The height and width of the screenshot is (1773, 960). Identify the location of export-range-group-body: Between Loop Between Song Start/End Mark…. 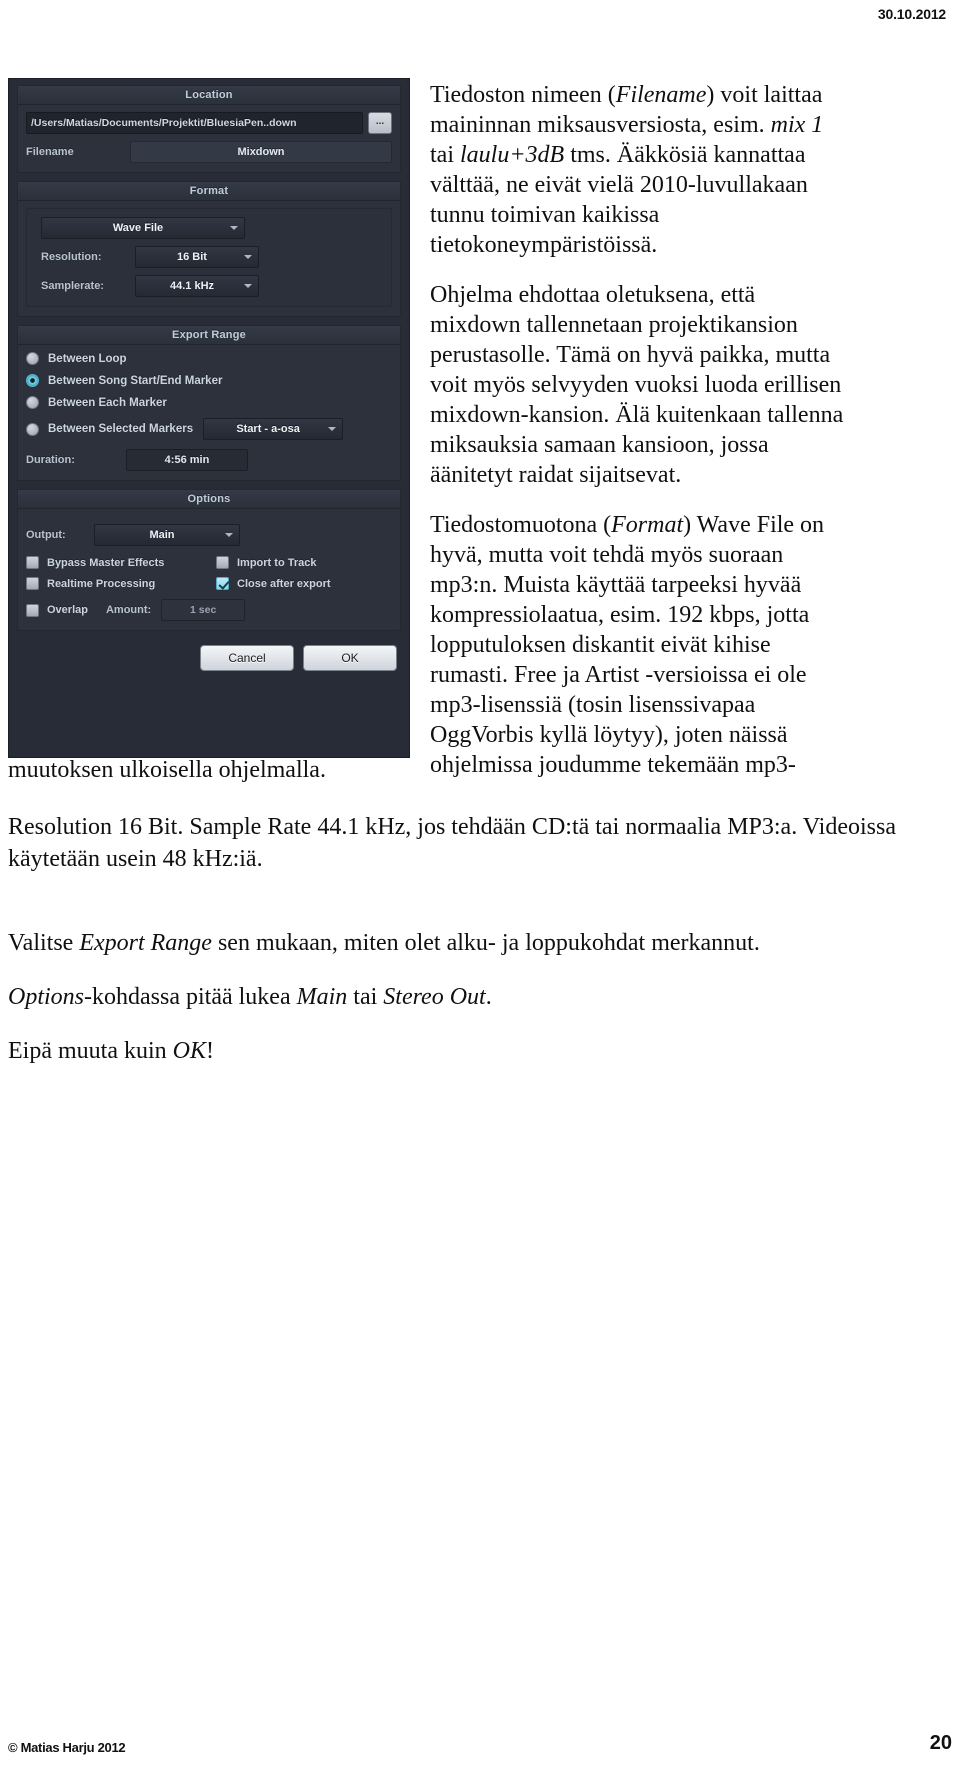
(209, 412).